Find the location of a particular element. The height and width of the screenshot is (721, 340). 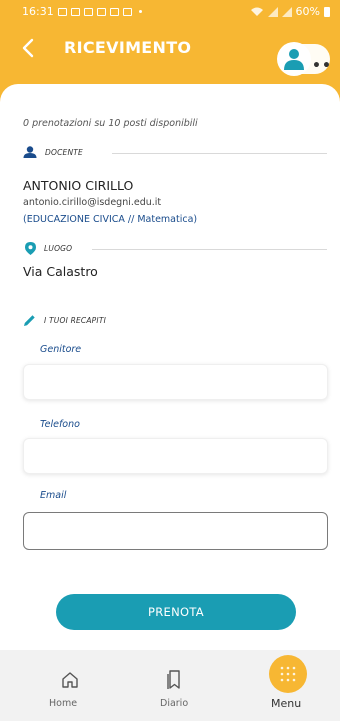

email-input is located at coordinates (175, 531).